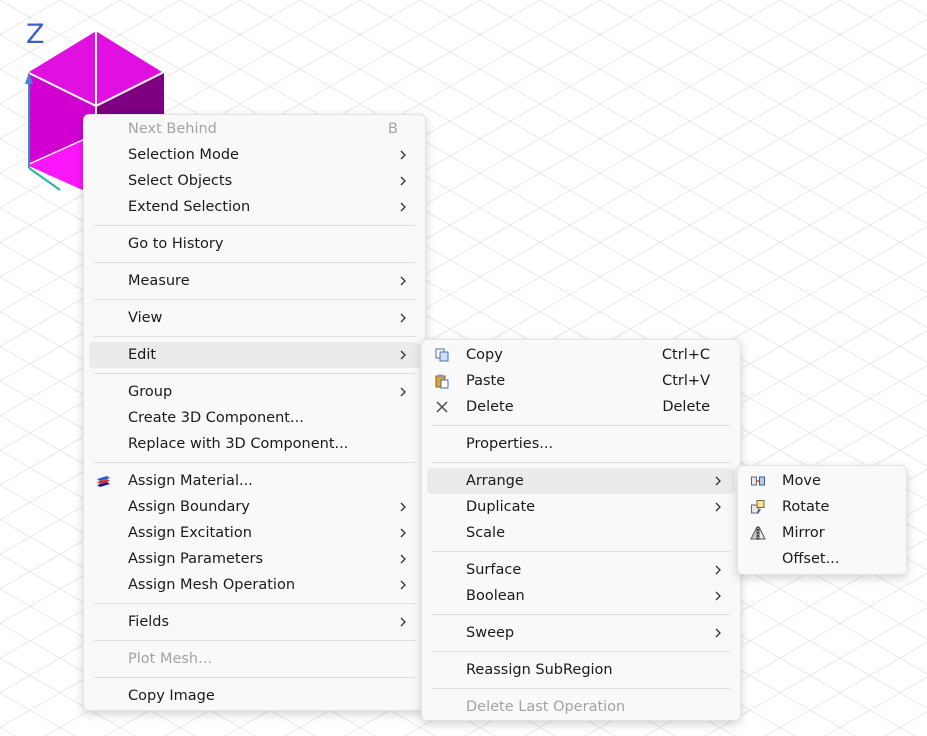  I want to click on menu-item-label: Mirror, so click(803, 533).